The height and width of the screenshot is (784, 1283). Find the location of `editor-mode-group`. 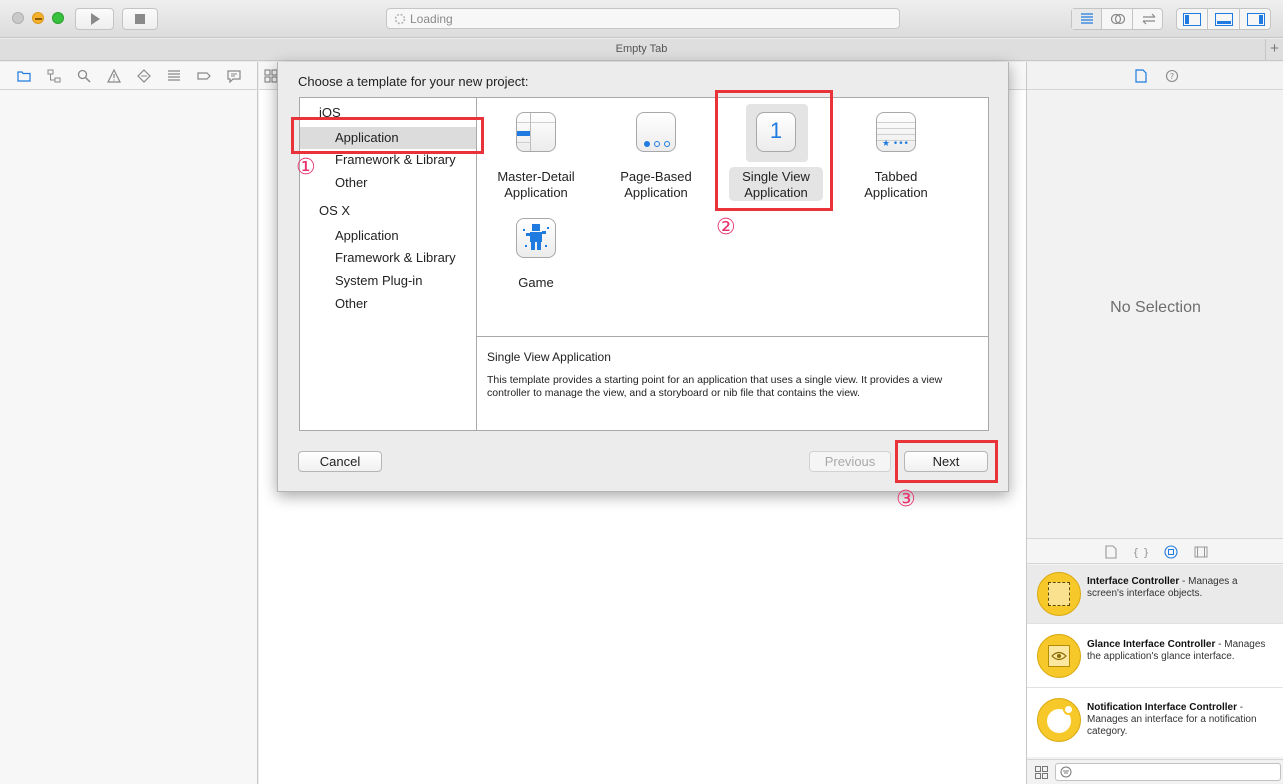

editor-mode-group is located at coordinates (1117, 19).